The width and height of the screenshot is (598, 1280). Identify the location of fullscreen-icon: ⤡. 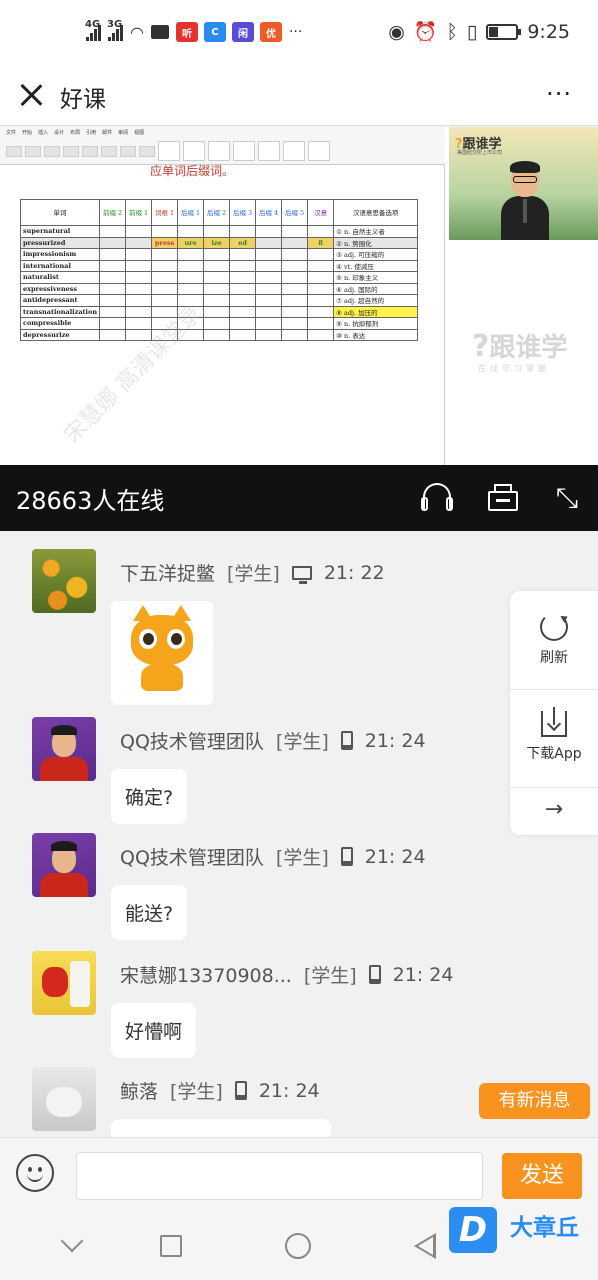
(567, 498).